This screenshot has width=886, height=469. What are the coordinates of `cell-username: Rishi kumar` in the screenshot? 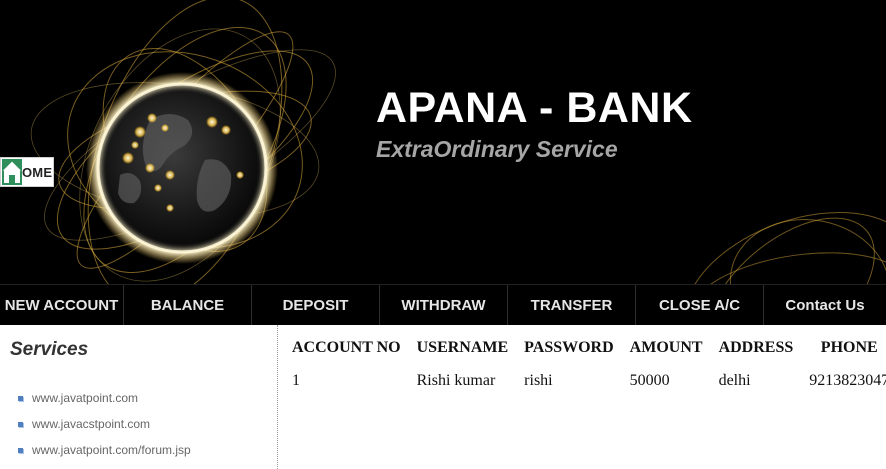 It's located at (456, 380).